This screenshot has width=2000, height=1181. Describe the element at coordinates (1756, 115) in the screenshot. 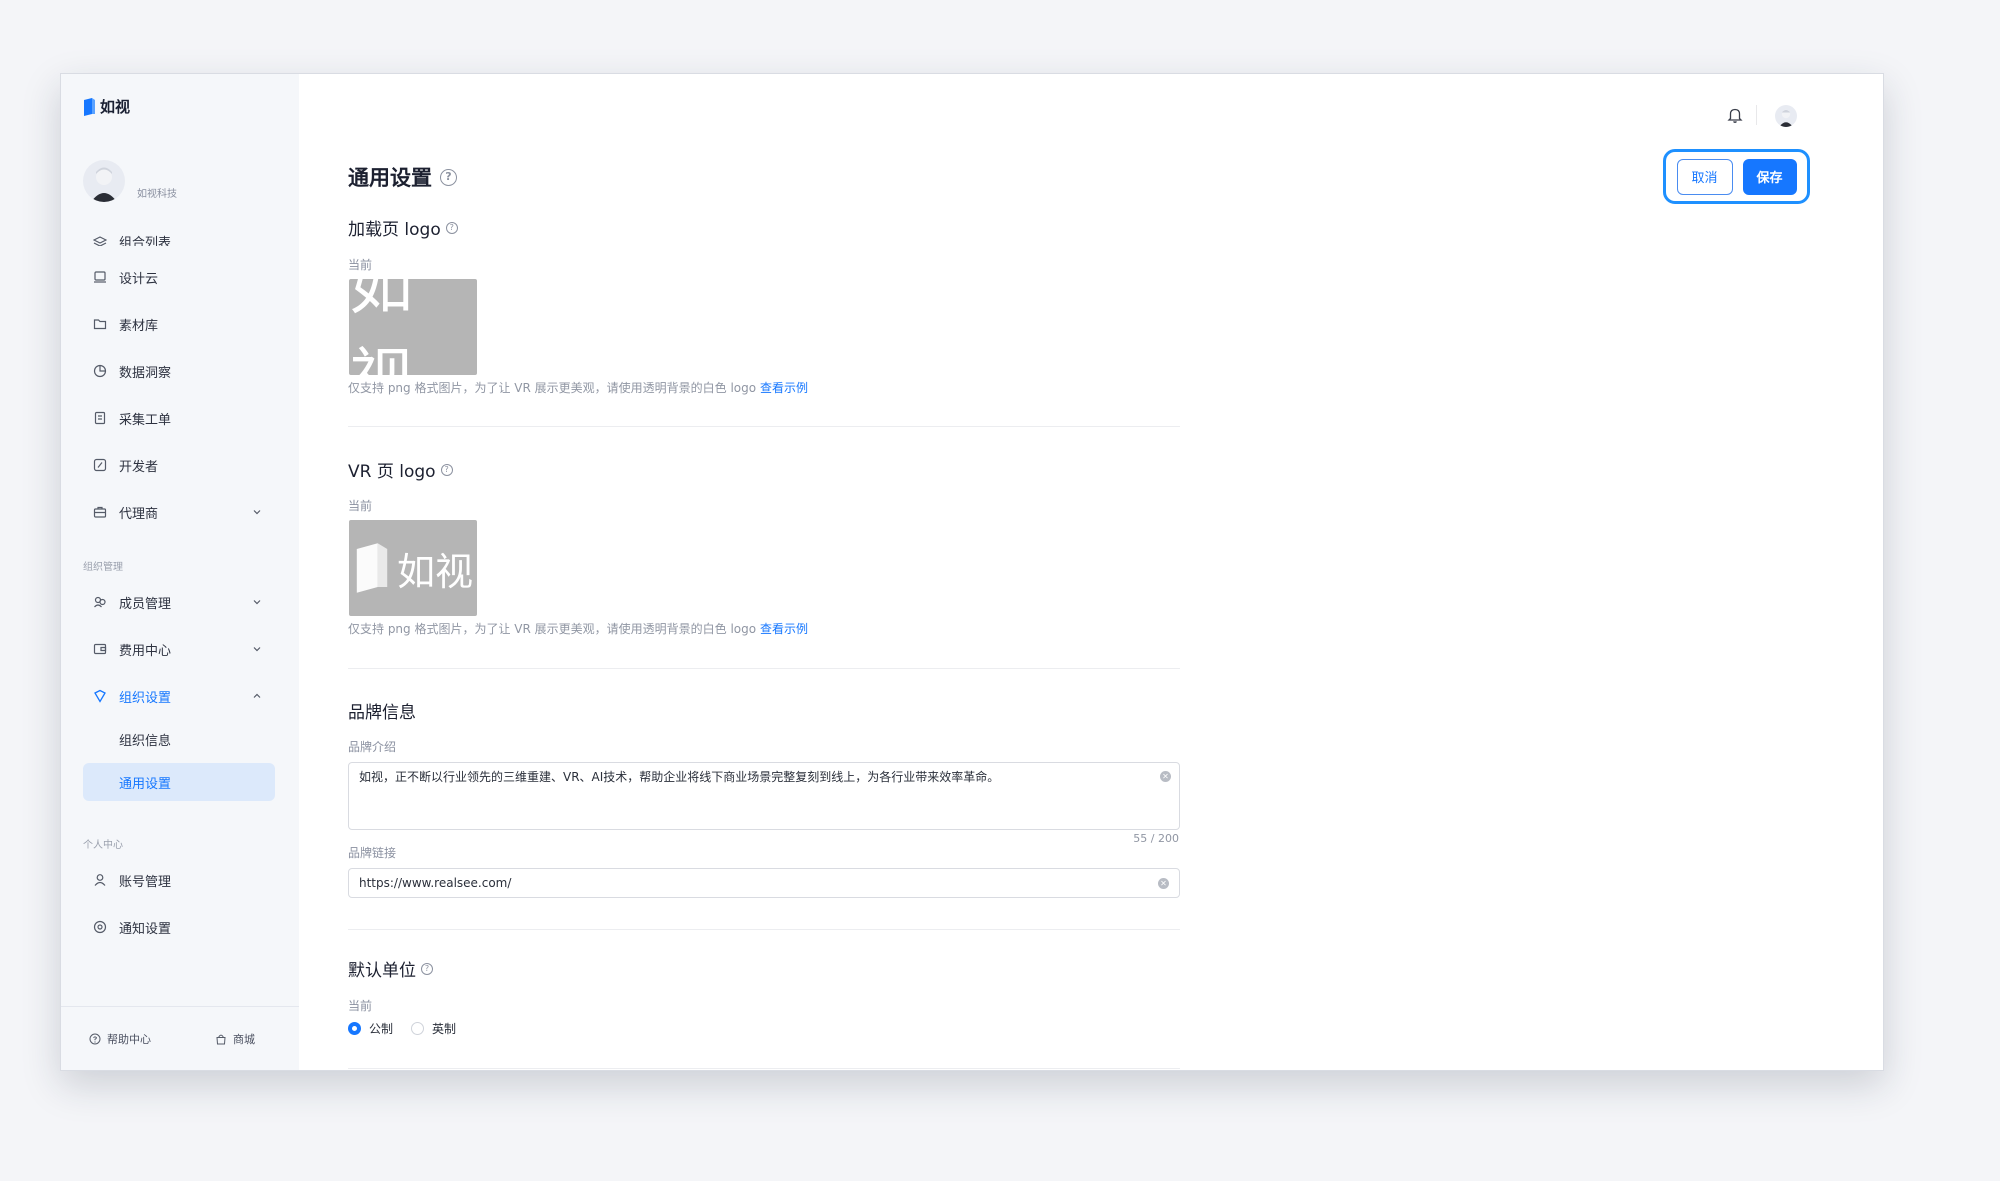

I see `topbar-divider` at that location.